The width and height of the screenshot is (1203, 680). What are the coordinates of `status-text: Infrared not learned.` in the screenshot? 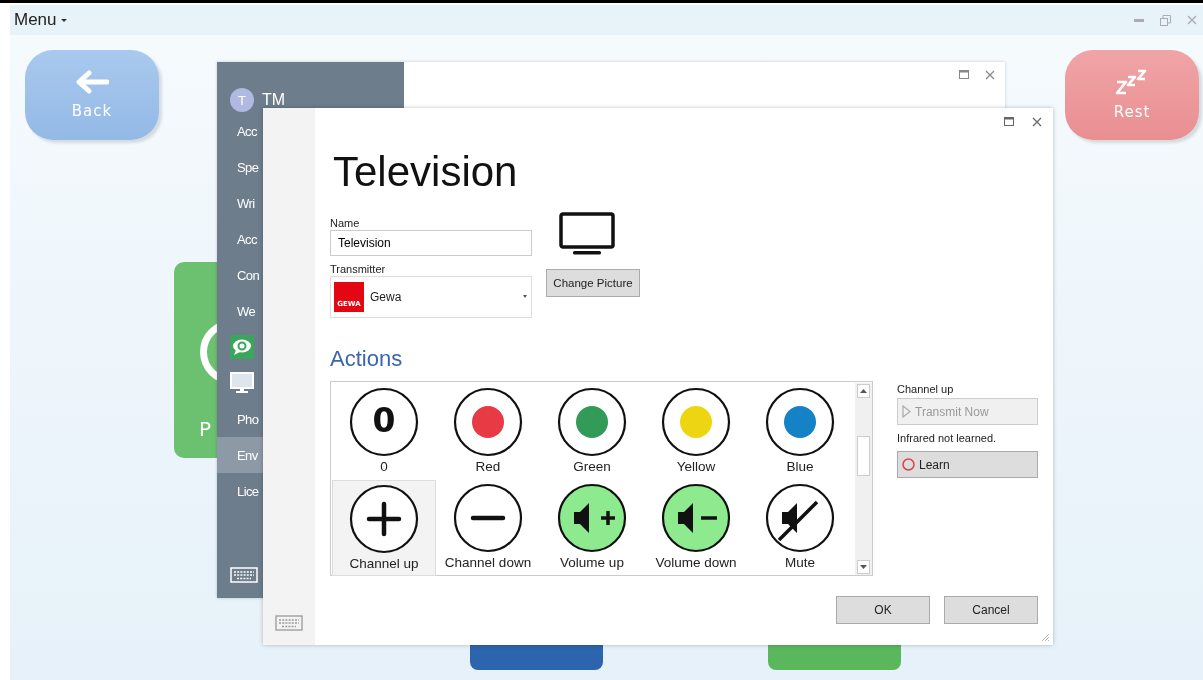 It's located at (947, 438).